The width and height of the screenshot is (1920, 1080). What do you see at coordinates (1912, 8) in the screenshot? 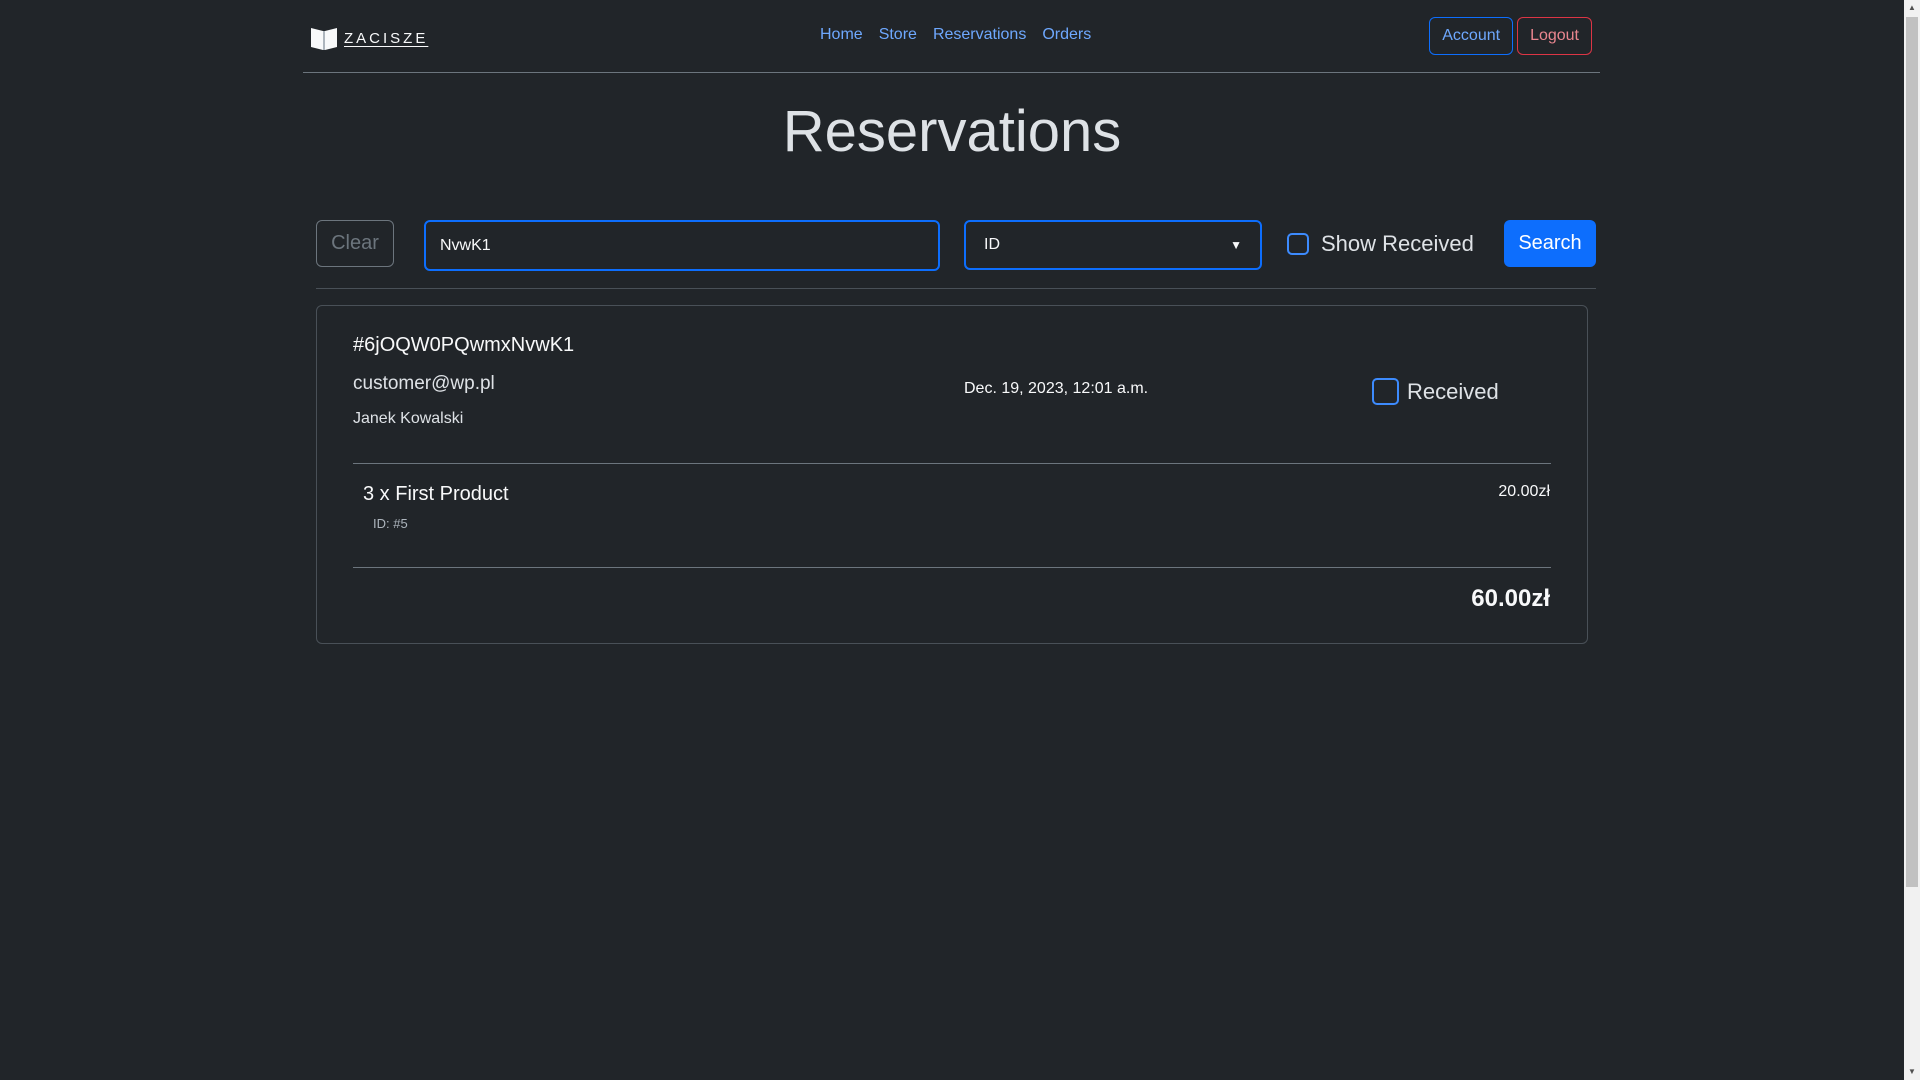
I see `scroll-up-arrow-icon: ▲` at bounding box center [1912, 8].